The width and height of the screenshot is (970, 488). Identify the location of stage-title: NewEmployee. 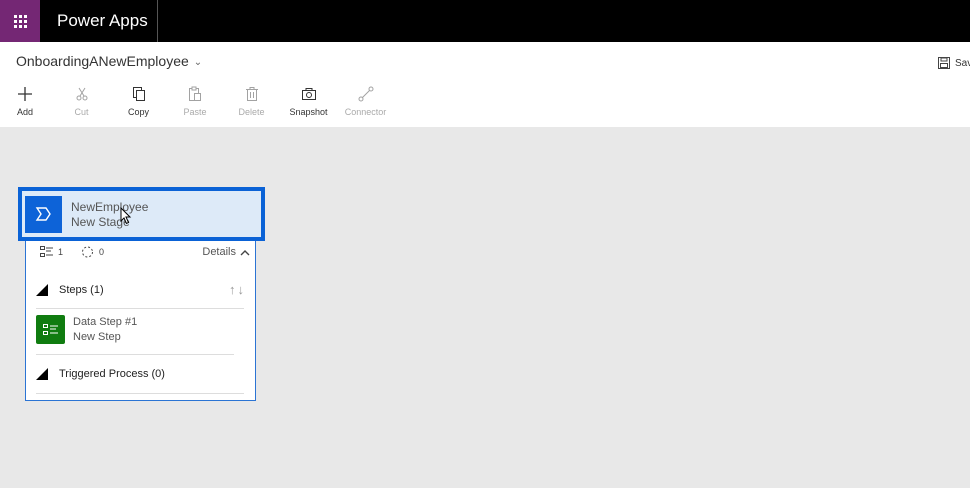
(110, 206).